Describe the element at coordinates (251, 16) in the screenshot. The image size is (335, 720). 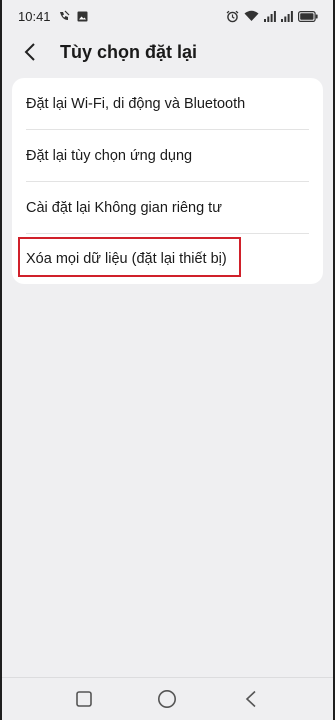
I see `wifi-icon` at that location.